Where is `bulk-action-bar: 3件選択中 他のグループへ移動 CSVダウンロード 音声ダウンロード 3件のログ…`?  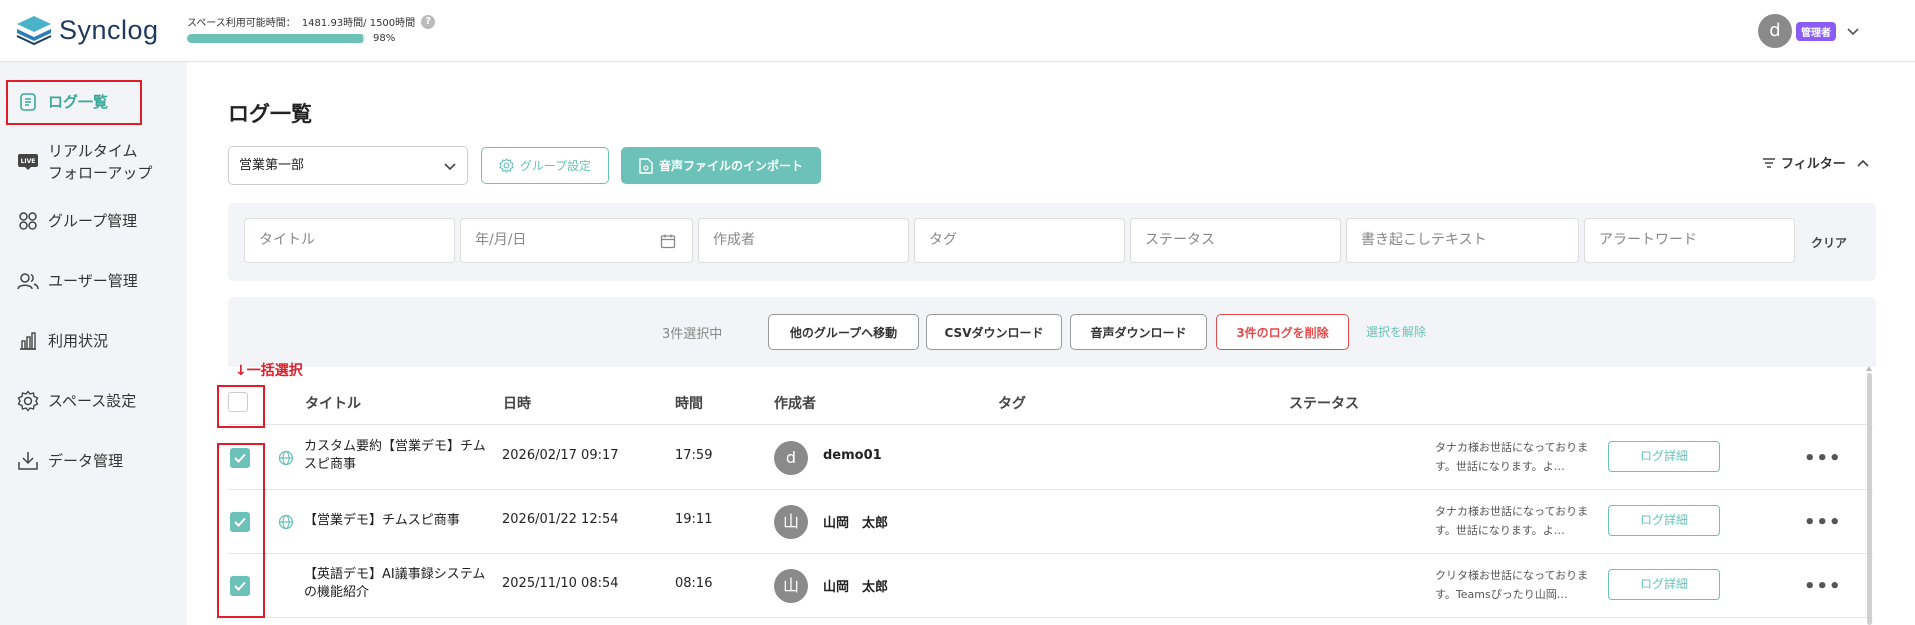
bulk-action-bar: 3件選択中 他のグループへ移動 CSVダウンロード 音声ダウンロード 3件のログ… is located at coordinates (1052, 332).